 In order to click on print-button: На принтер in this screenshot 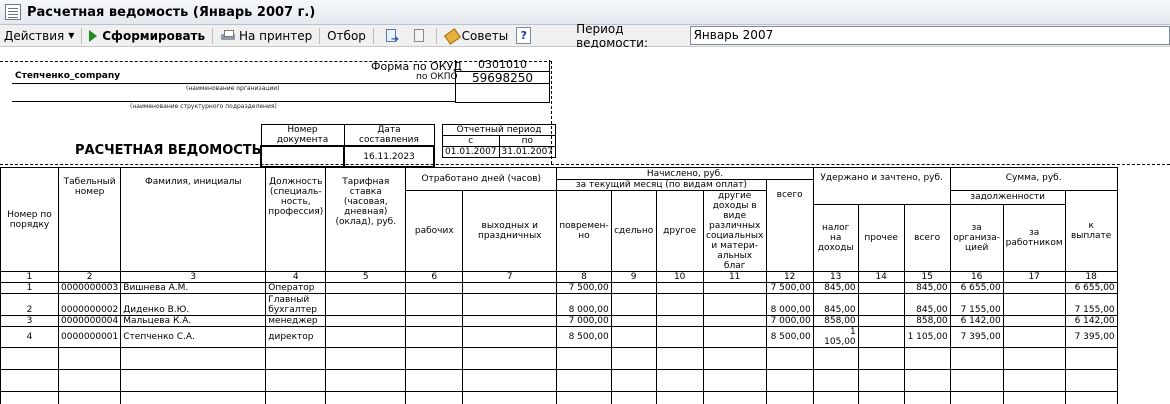, I will do `click(266, 36)`.